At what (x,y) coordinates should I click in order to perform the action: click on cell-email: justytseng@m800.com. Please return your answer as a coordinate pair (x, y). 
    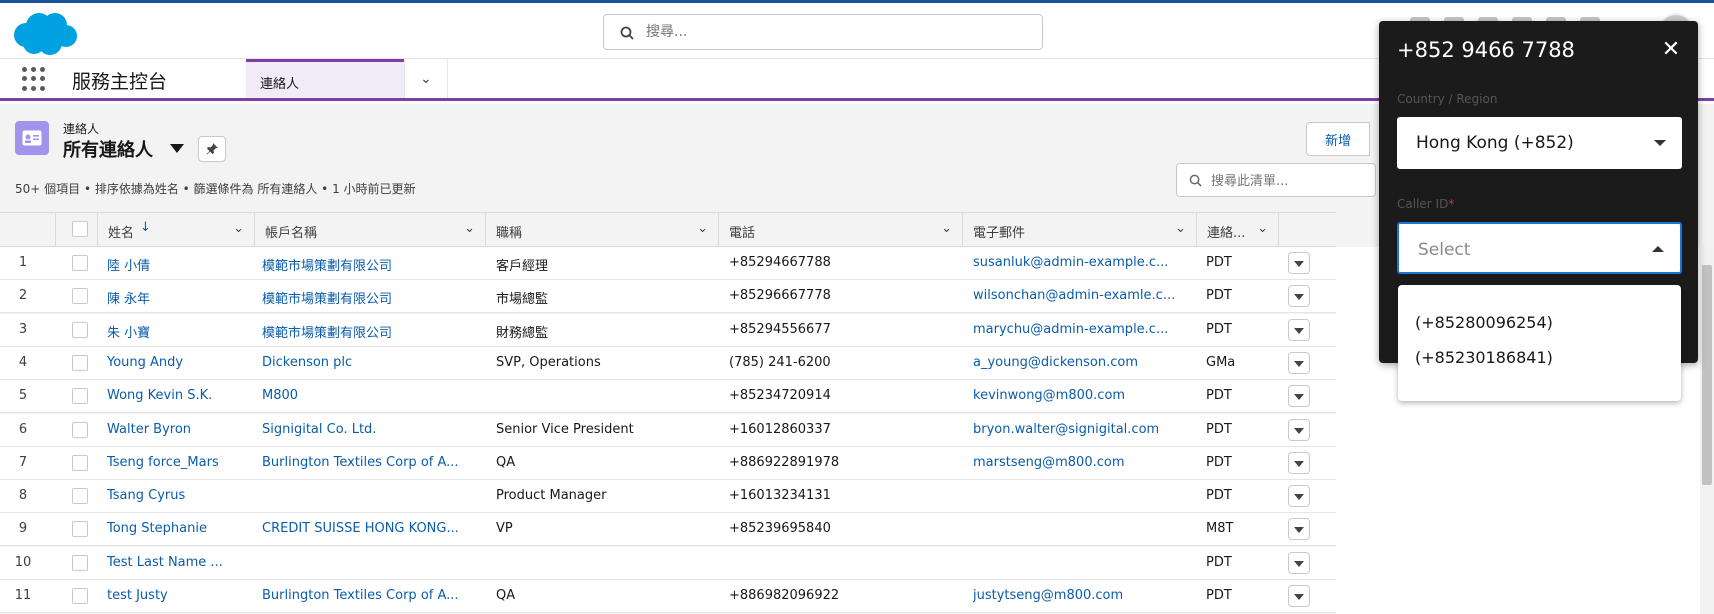
    Looking at the image, I should click on (1080, 595).